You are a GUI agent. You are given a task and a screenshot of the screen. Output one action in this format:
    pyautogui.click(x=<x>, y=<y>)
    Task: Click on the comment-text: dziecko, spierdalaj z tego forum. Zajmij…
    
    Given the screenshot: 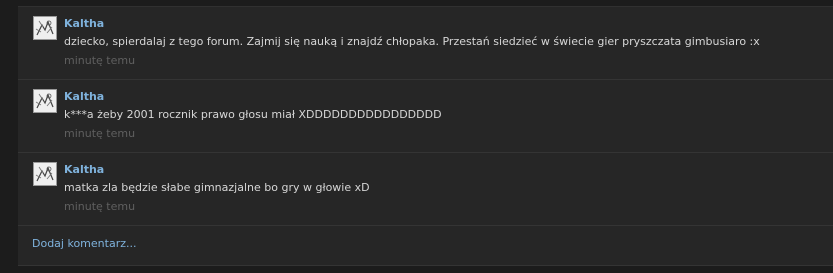 What is the action you would take?
    pyautogui.click(x=412, y=41)
    